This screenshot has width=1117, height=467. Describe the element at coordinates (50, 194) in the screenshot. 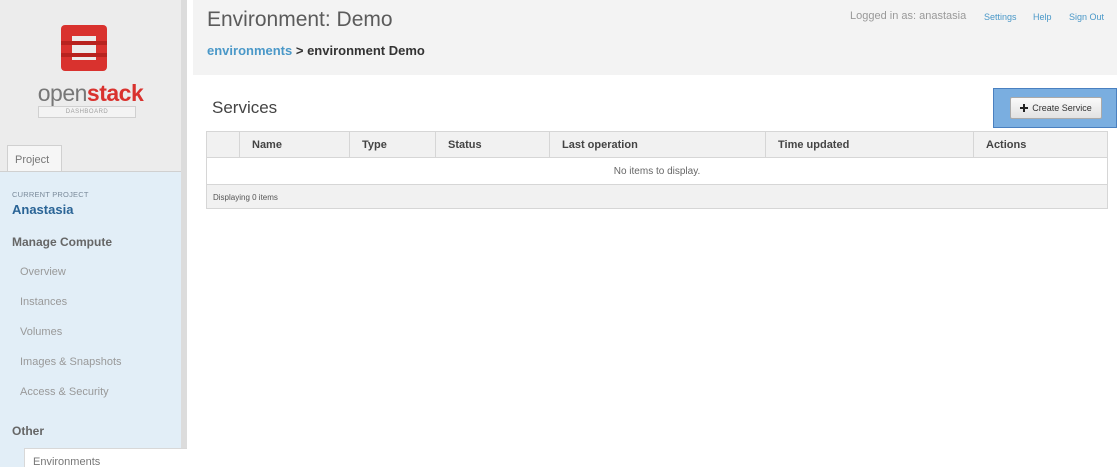

I see `current-project-label: CURRENT PROJECT` at that location.